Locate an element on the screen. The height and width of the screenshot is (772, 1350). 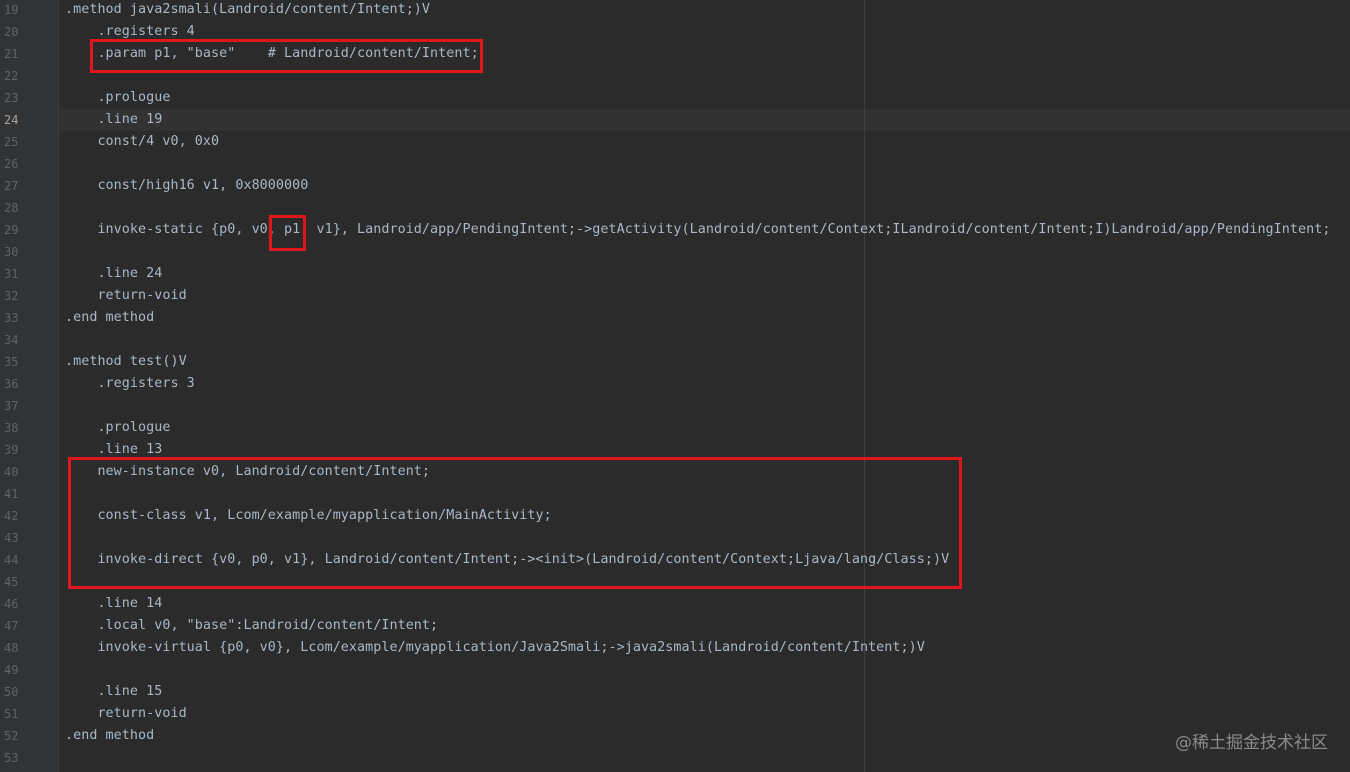
line-number: 38 is located at coordinates (11, 428).